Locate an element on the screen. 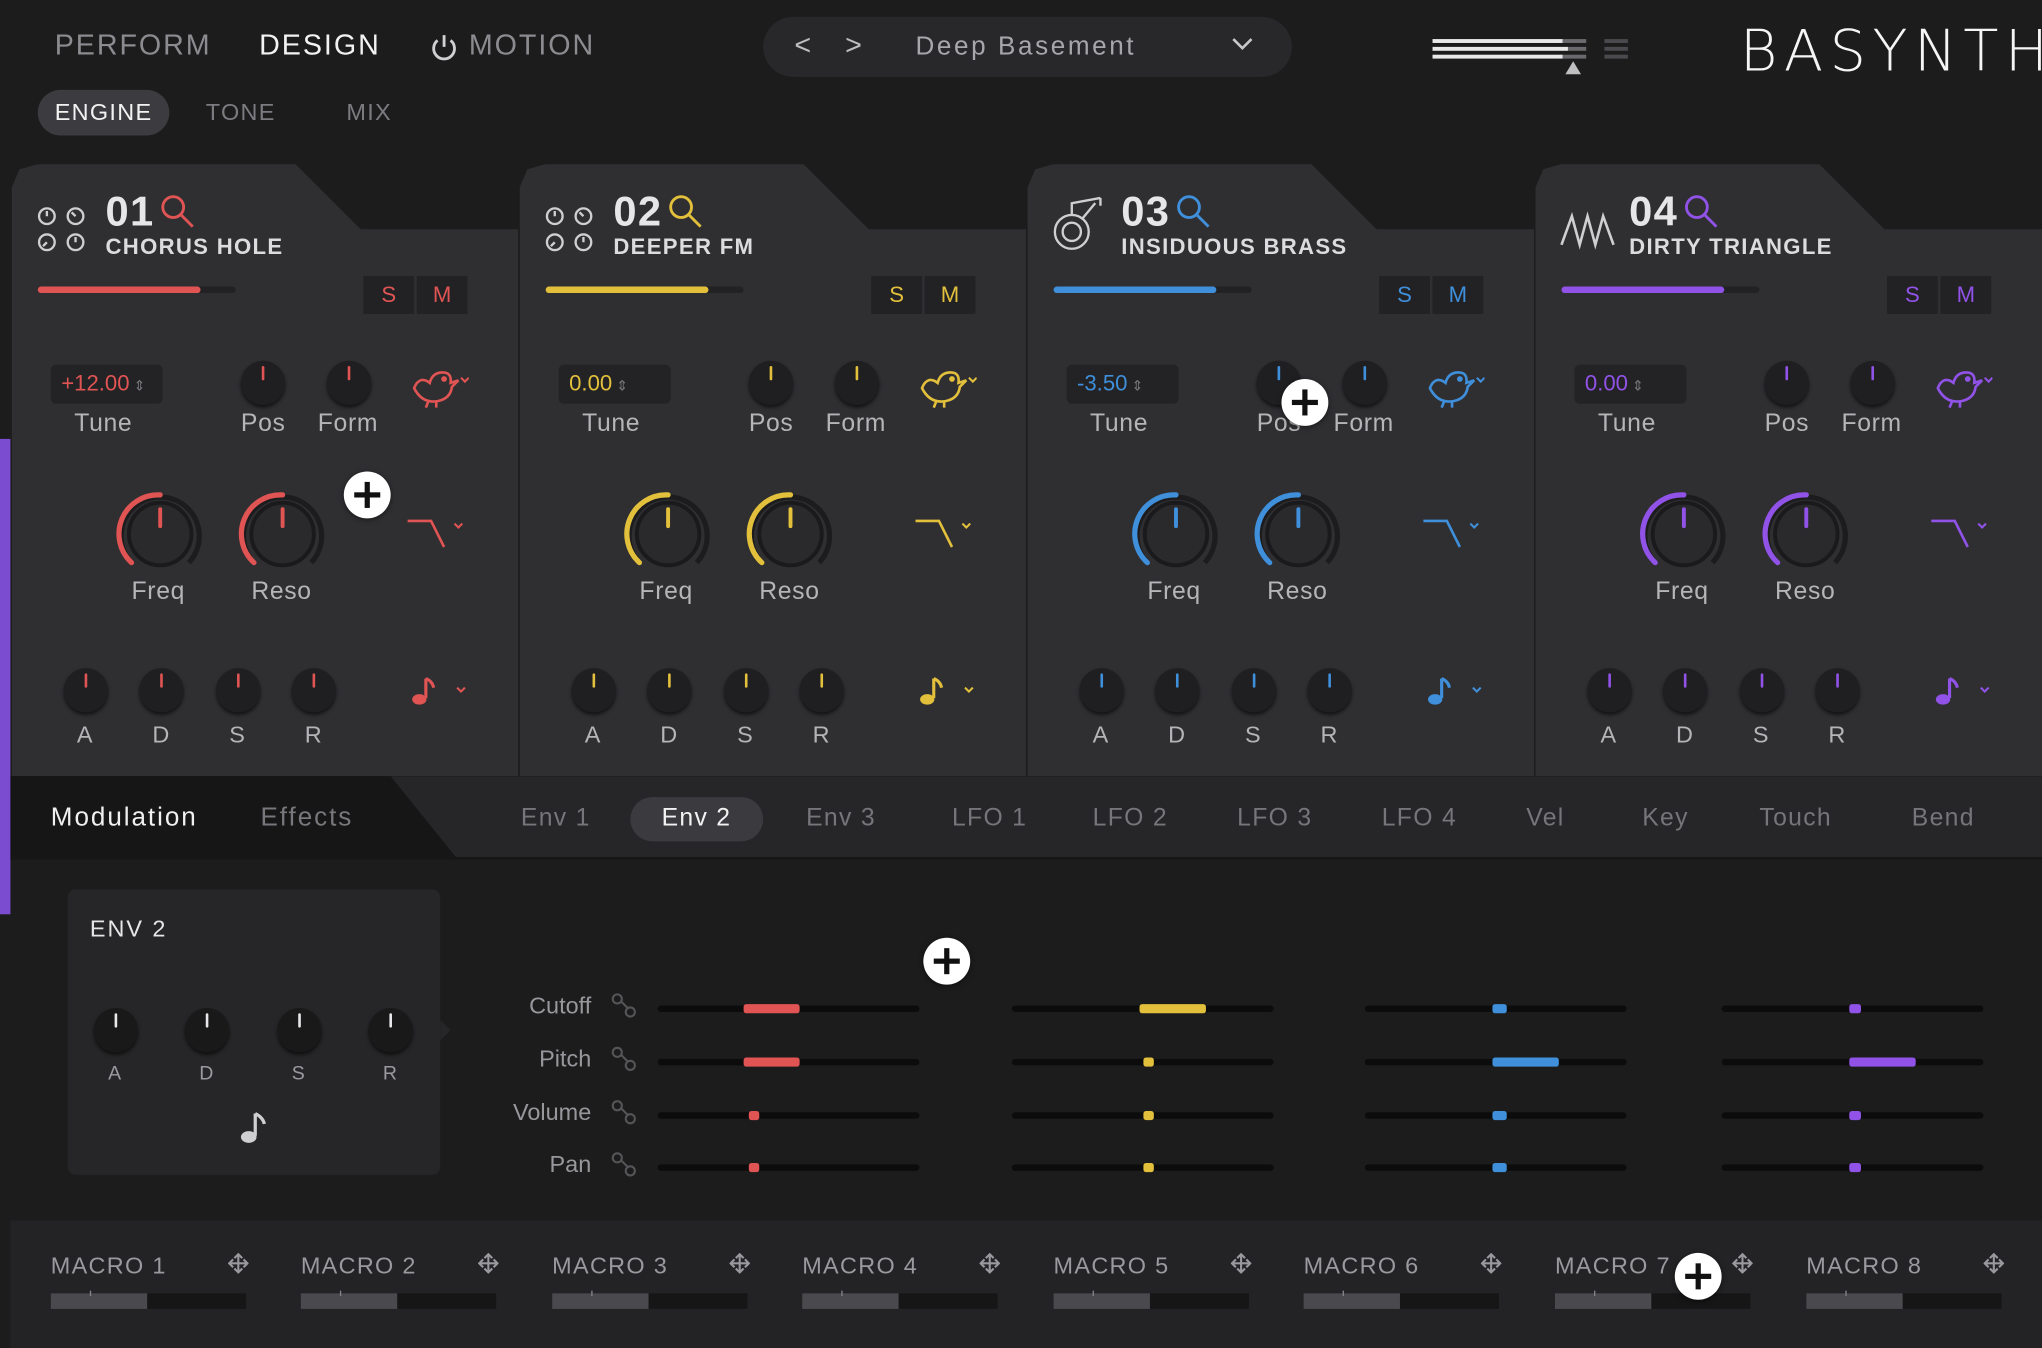  release-knob is located at coordinates (1837, 690).